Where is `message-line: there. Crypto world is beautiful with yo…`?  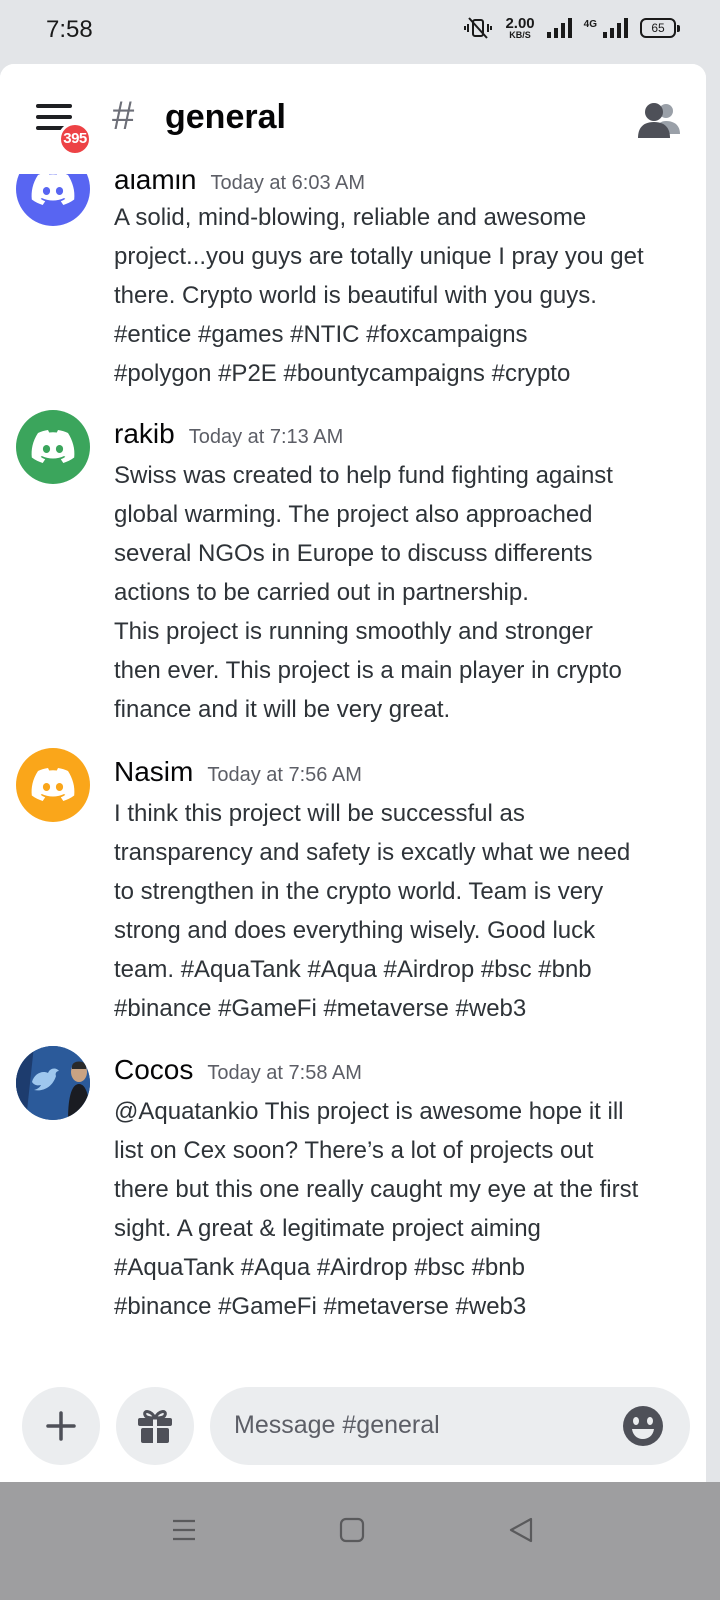 message-line: there. Crypto world is beautiful with yo… is located at coordinates (355, 295).